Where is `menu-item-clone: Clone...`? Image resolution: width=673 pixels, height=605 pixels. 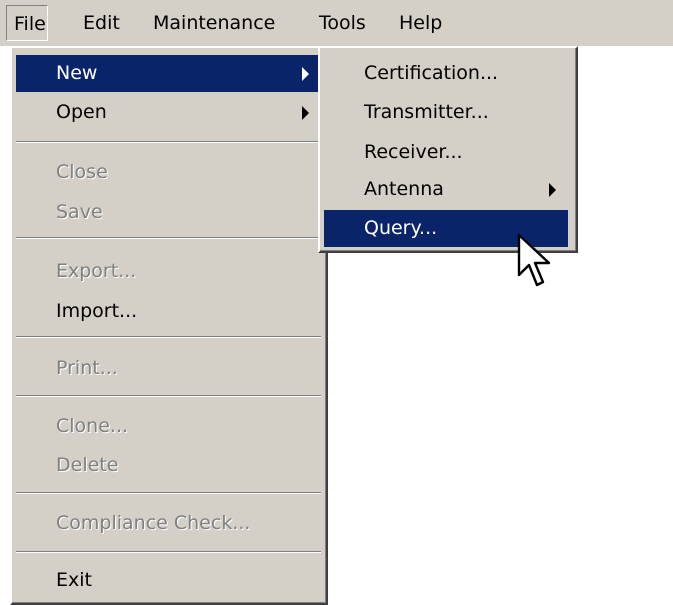
menu-item-clone: Clone... is located at coordinates (92, 426).